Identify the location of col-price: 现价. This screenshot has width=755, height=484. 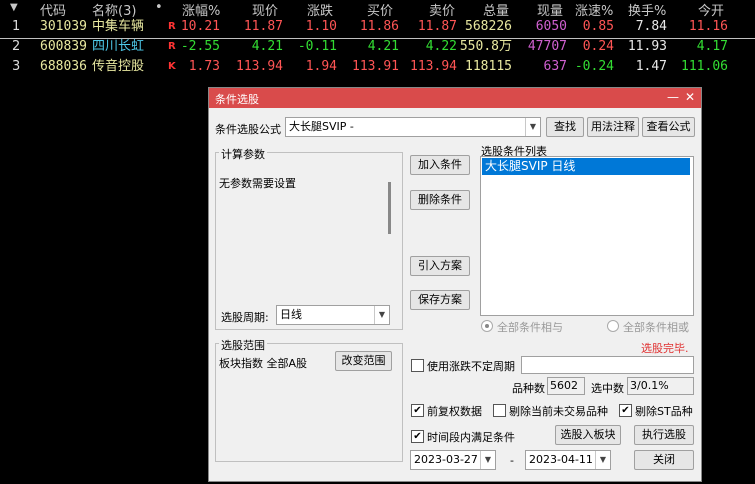
(265, 9).